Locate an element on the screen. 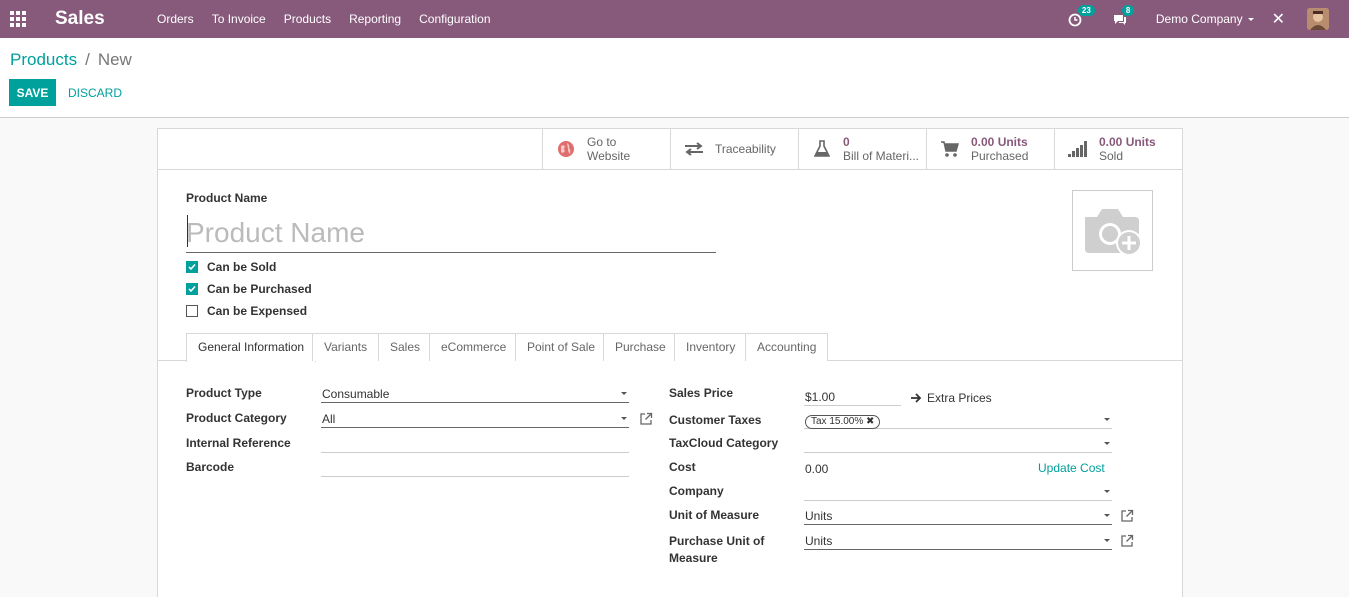 This screenshot has height=597, width=1349. navbar-right: 23 8 Demo Company ✕ is located at coordinates (1208, 19).